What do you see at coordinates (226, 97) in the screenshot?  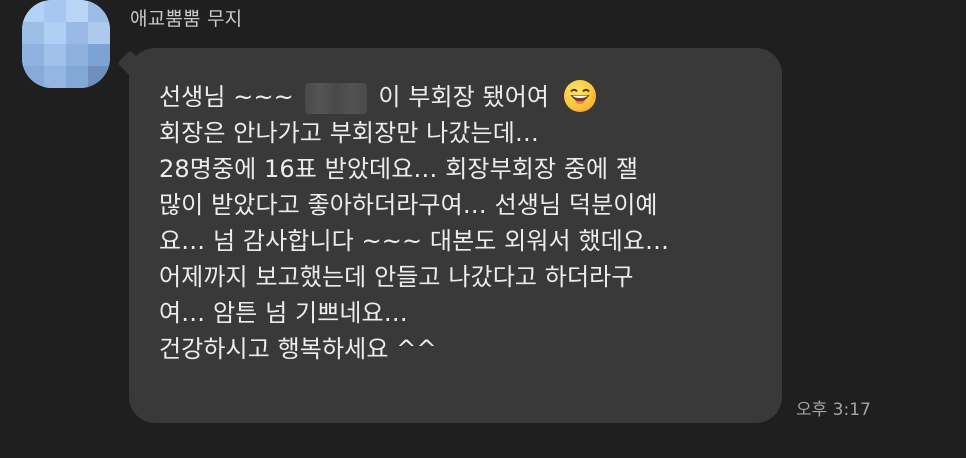 I see `message-line-1-before-blur: 선생님 ~~~` at bounding box center [226, 97].